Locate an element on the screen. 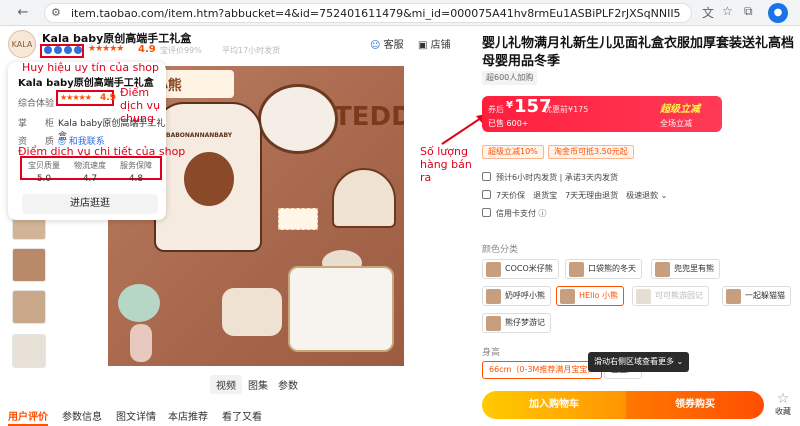 The height and width of the screenshot is (426, 800). back-icon: ← is located at coordinates (23, 13).